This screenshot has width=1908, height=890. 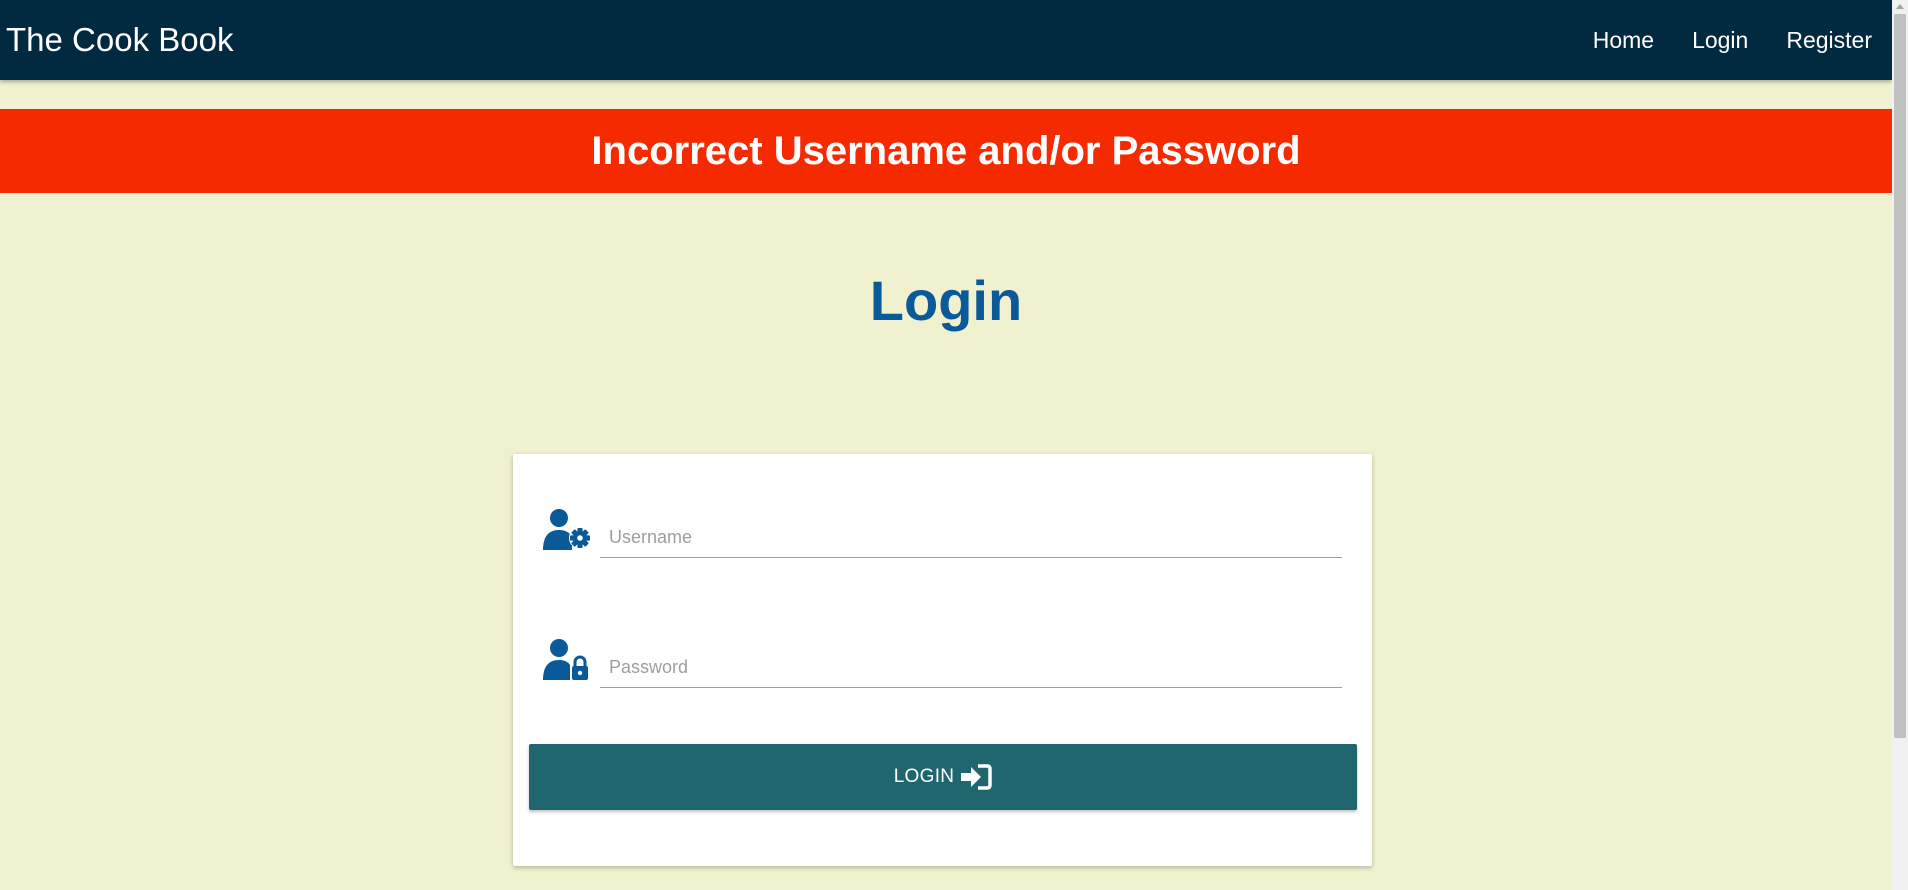 What do you see at coordinates (567, 529) in the screenshot?
I see `user-gear-icon` at bounding box center [567, 529].